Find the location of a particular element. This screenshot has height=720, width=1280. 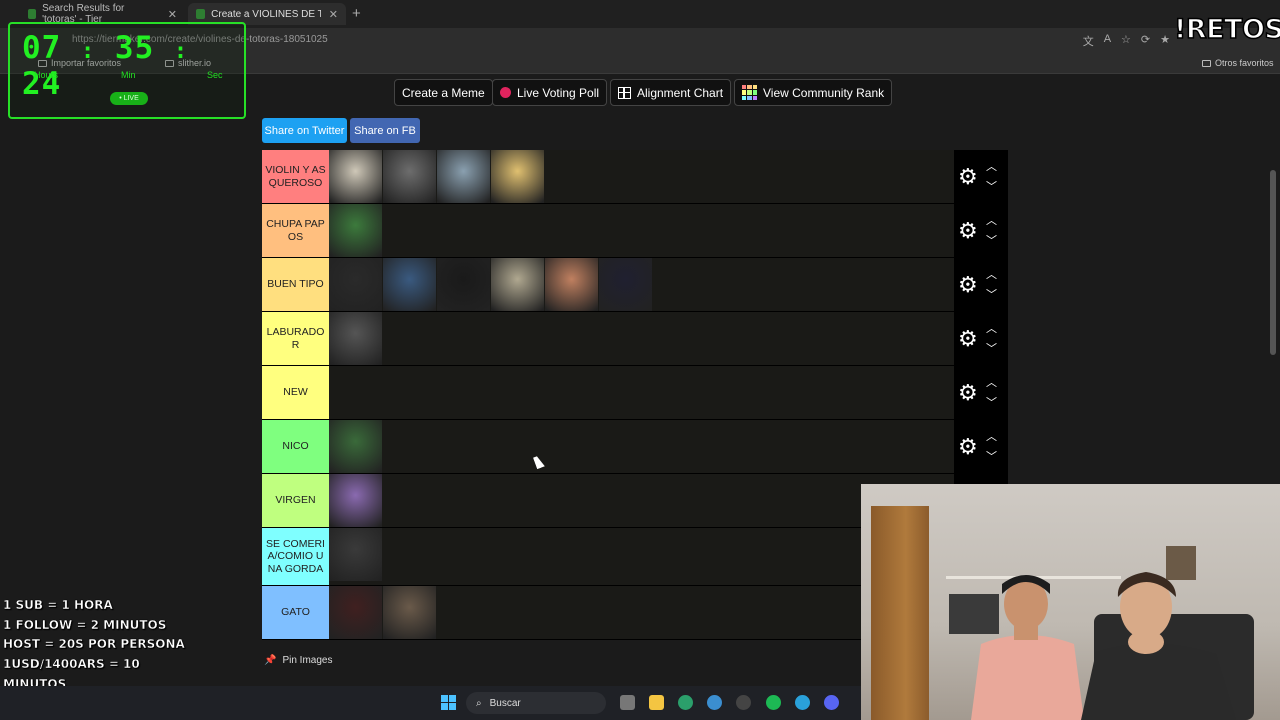

button-label: Alignment Chart is located at coordinates (680, 92).